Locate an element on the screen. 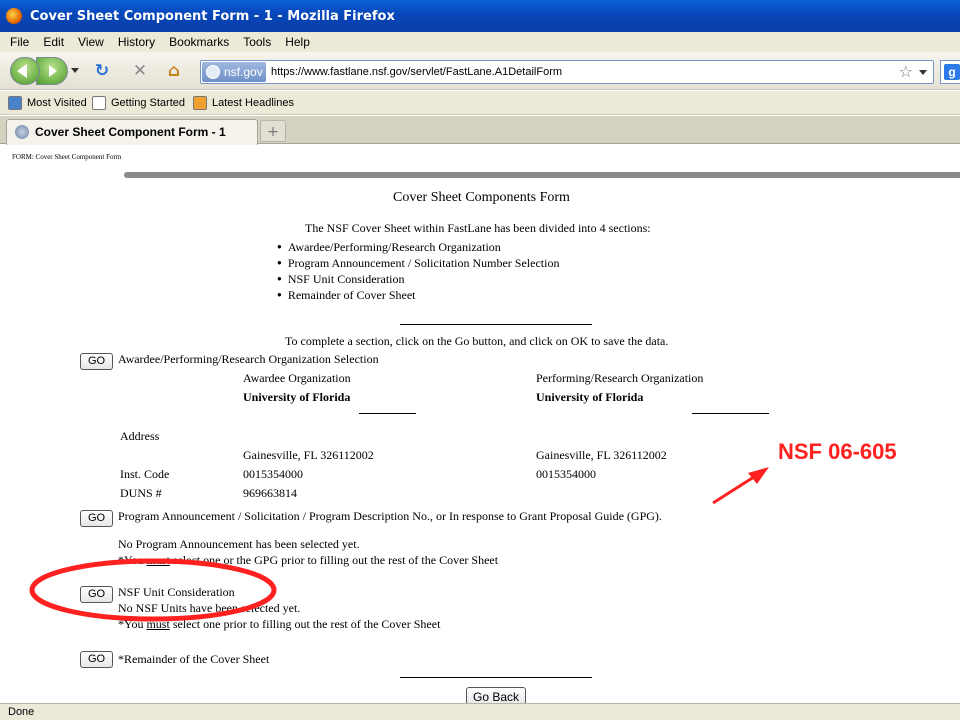 This screenshot has width=960, height=720. tab-title: Cover Sheet Component Form - 1 is located at coordinates (130, 132).